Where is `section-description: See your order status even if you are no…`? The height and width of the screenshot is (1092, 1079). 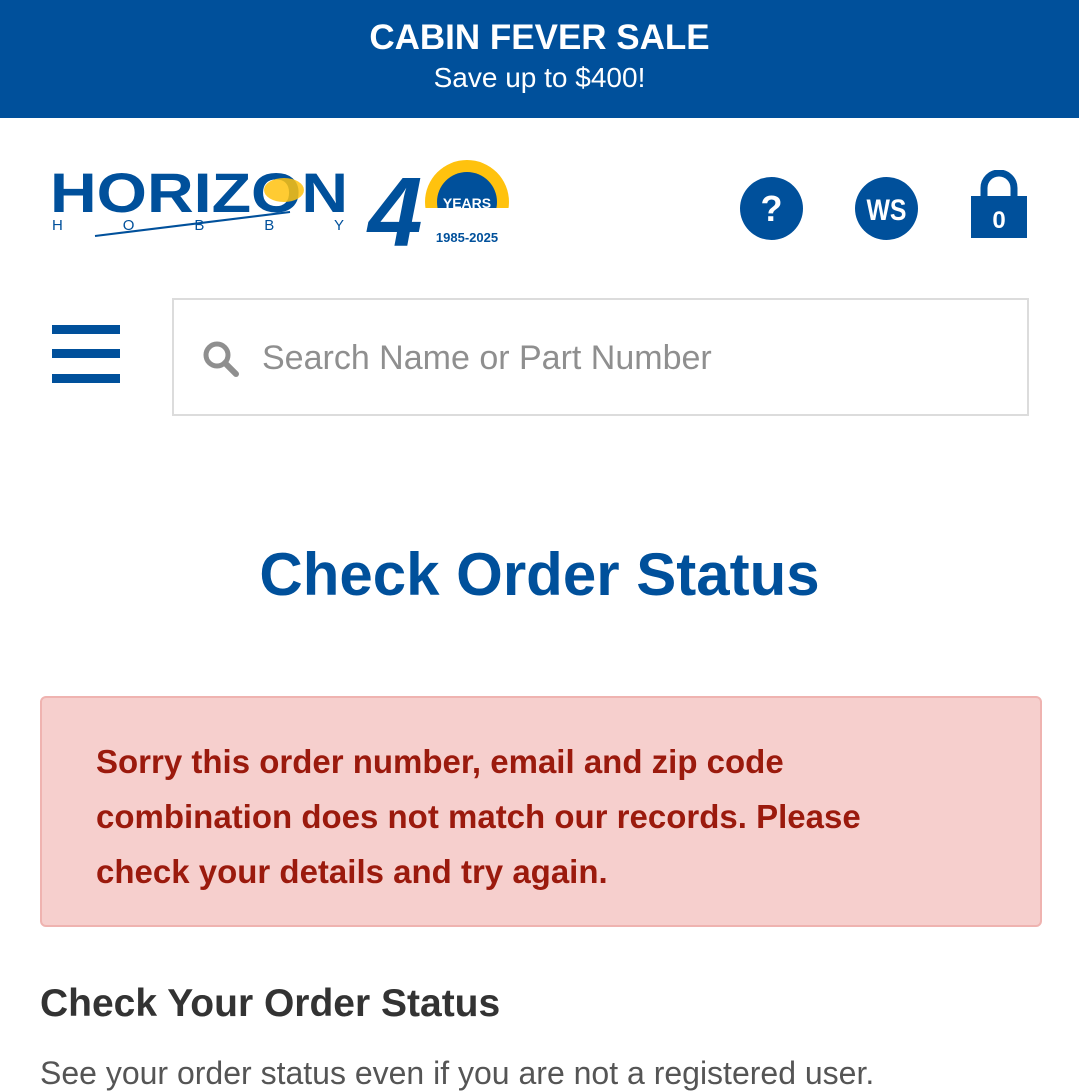 section-description: See your order status even if you are no… is located at coordinates (457, 1073).